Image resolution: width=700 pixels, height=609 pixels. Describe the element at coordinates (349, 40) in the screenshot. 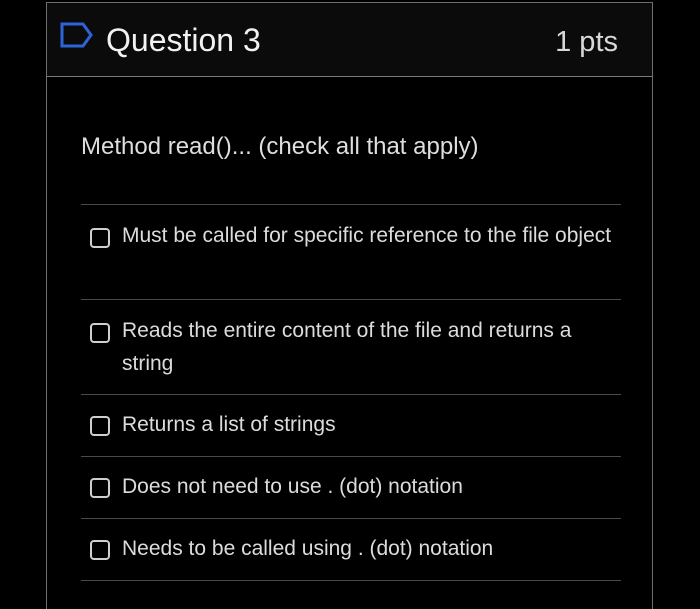

I see `question-header: Question 3 1 pts` at that location.